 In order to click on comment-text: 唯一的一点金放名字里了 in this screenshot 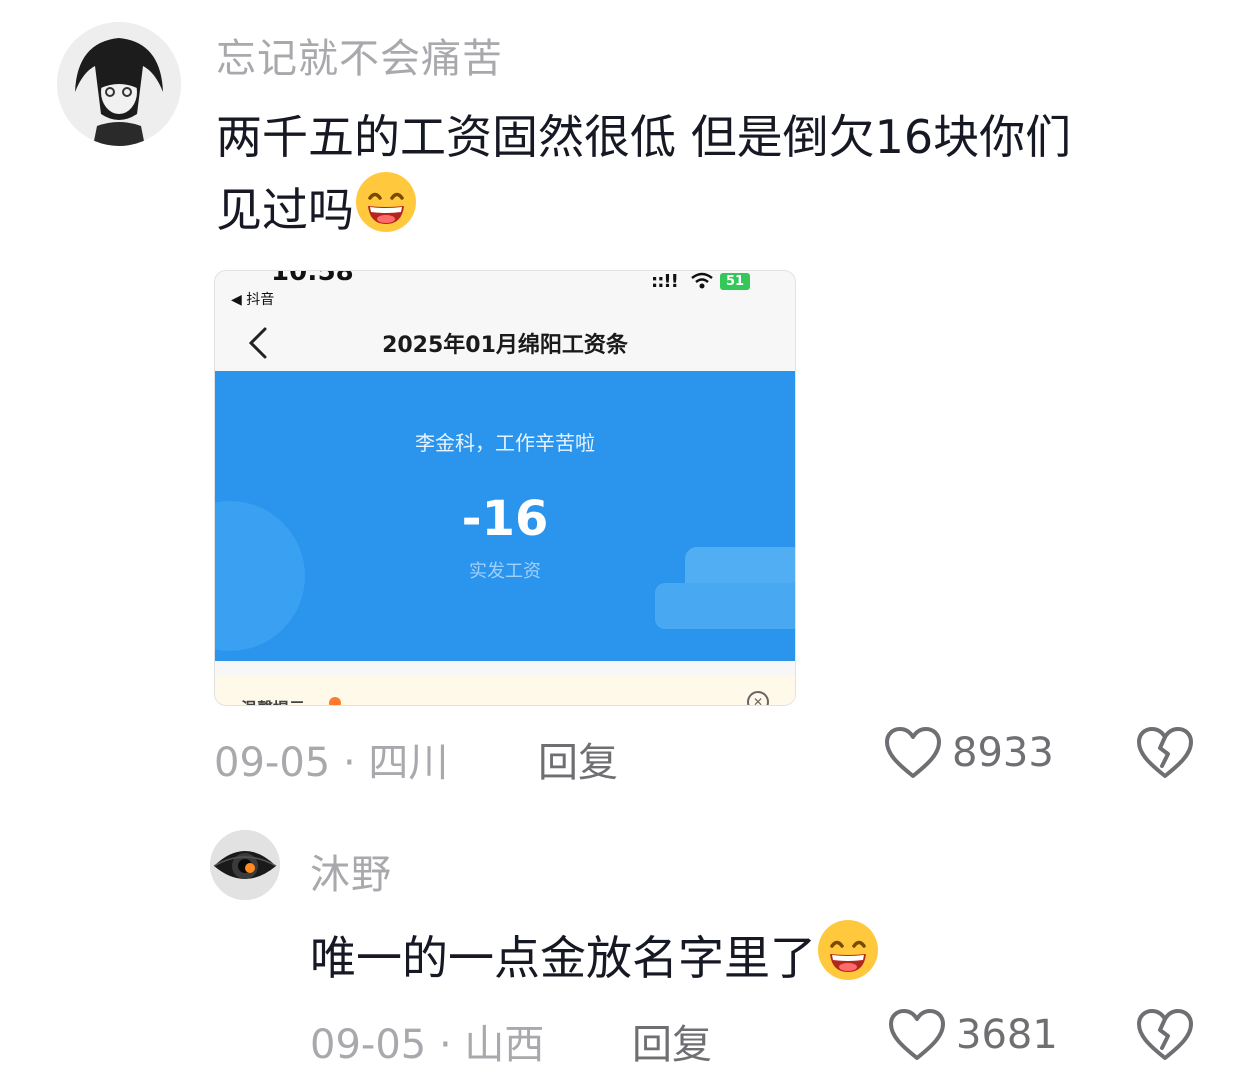, I will do `click(760, 954)`.